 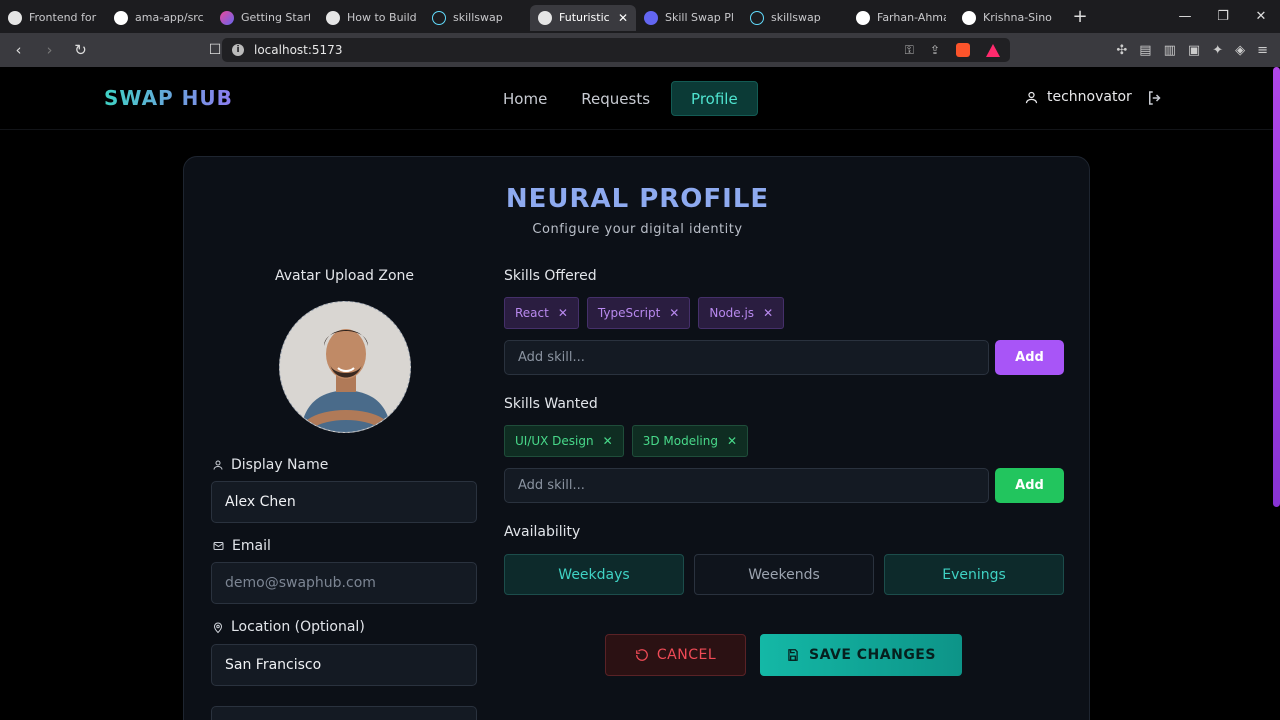 I want to click on close-tab-icon: ✕, so click(x=623, y=18).